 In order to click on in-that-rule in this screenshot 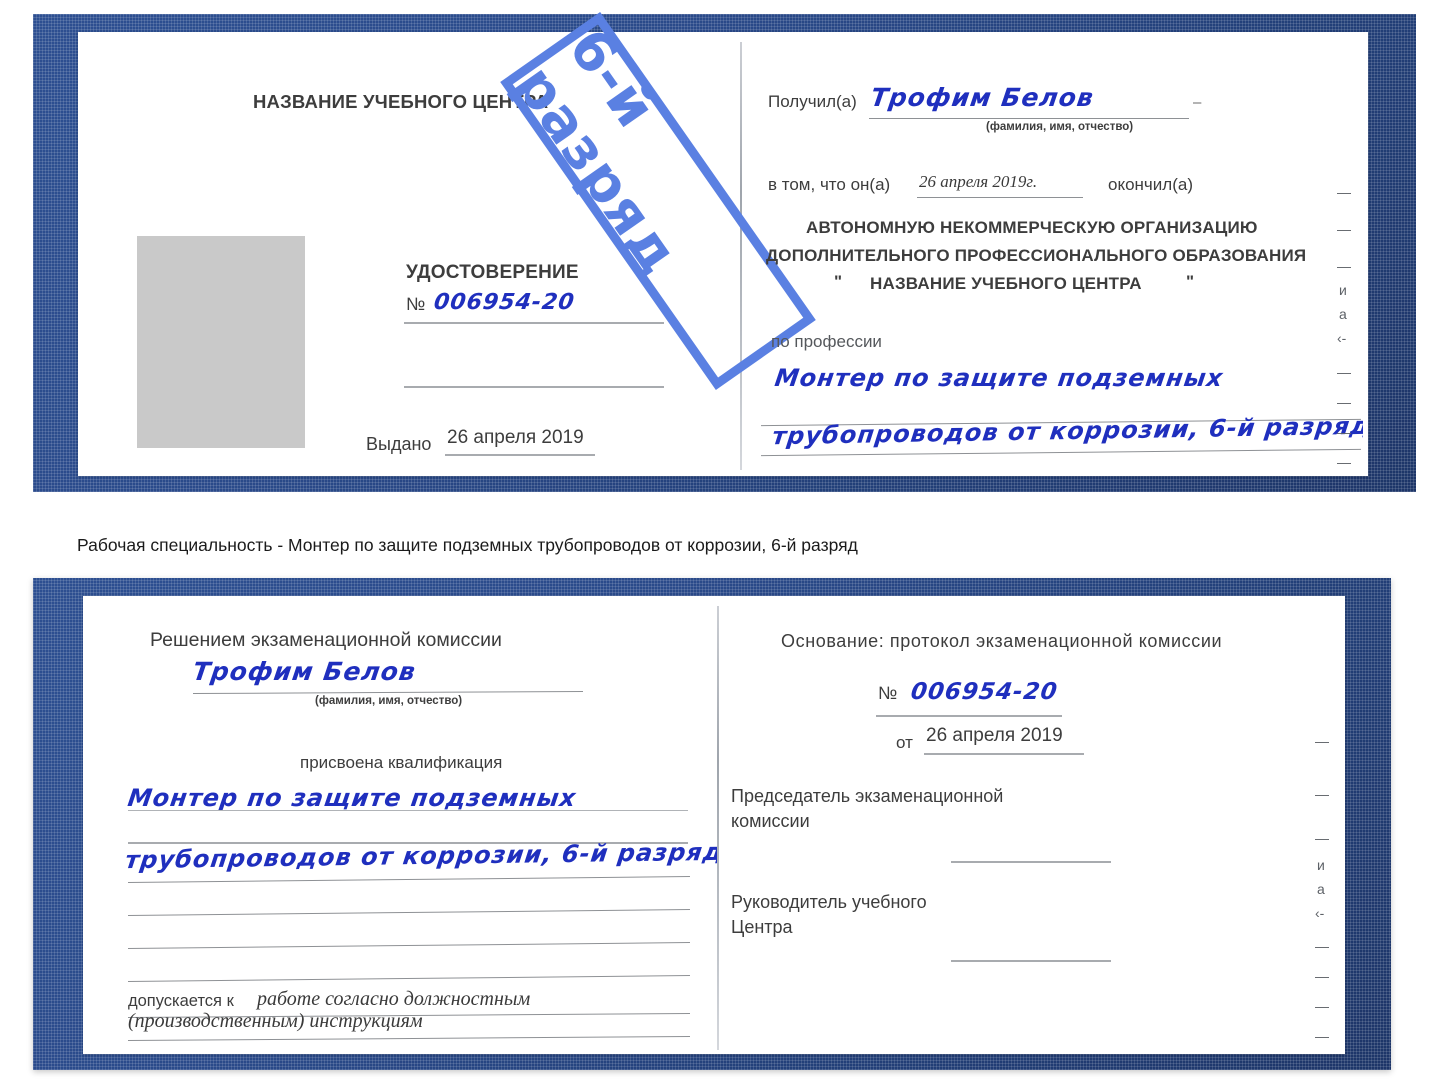, I will do `click(1000, 197)`.